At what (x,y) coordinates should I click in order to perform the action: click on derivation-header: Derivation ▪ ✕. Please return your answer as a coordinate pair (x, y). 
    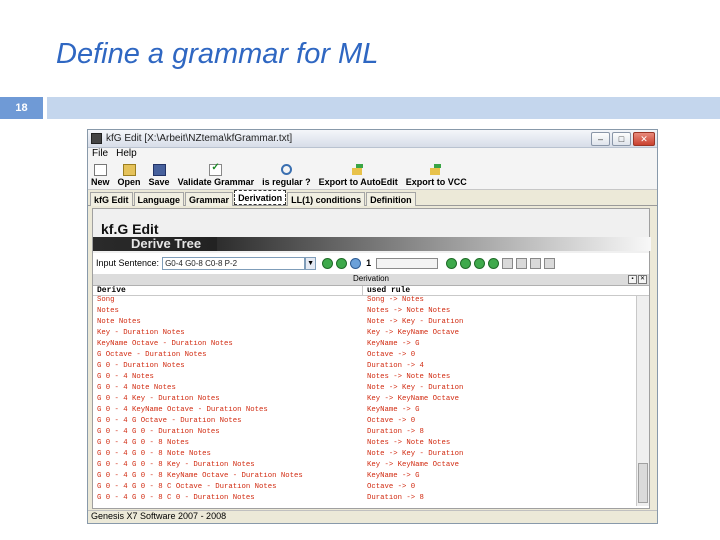
    Looking at the image, I should click on (371, 280).